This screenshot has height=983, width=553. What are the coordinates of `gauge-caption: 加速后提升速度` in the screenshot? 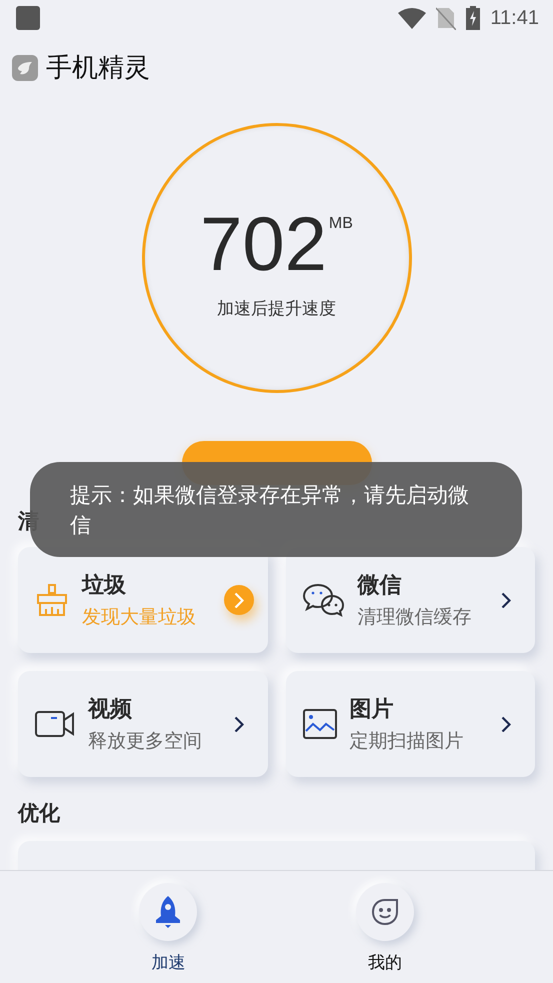 It's located at (276, 309).